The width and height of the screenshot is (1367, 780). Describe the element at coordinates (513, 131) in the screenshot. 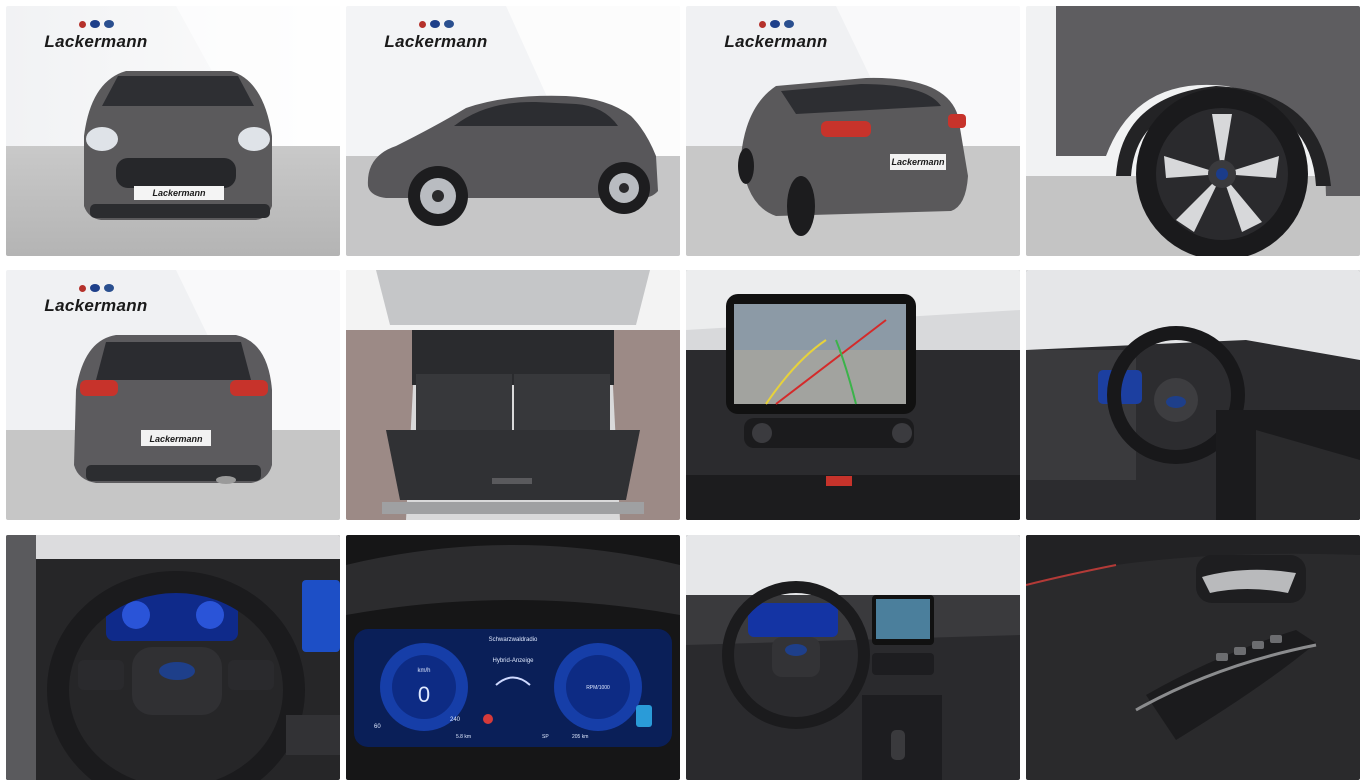

I see `photo-side-view: Lackermann` at that location.